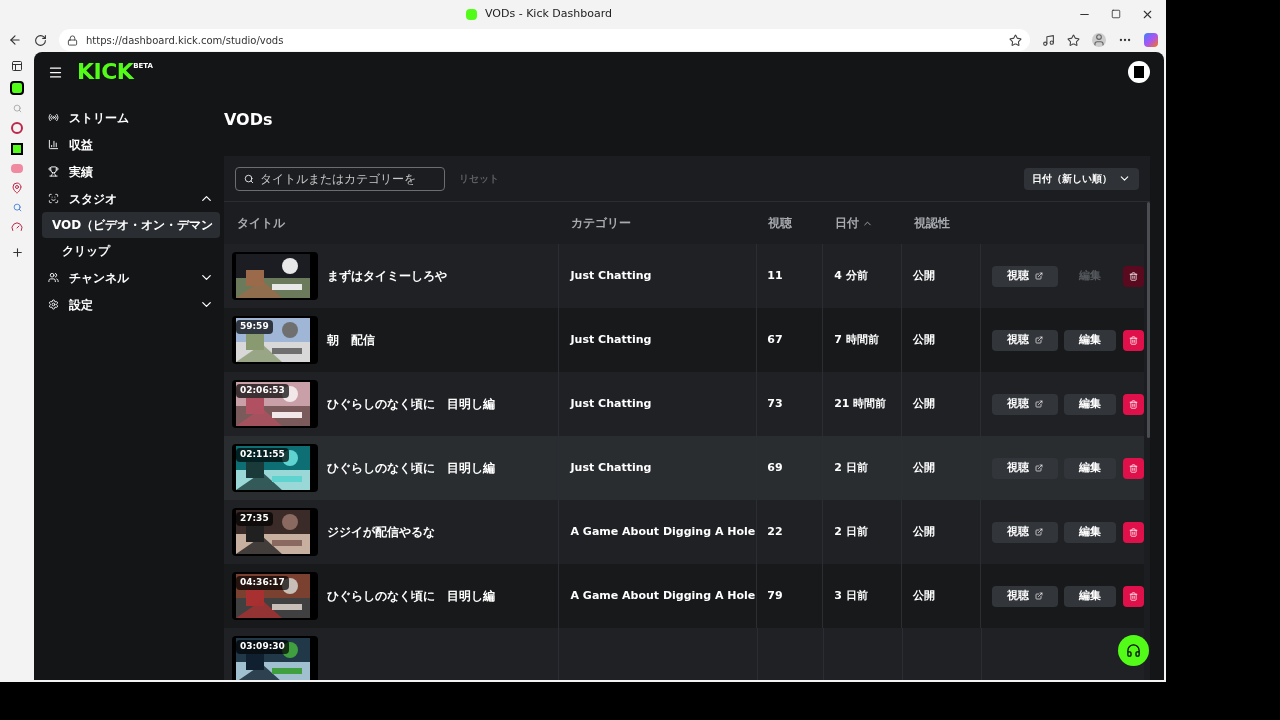 The width and height of the screenshot is (1280, 720). Describe the element at coordinates (131, 198) in the screenshot. I see `sidebar-item: スタジオ` at that location.